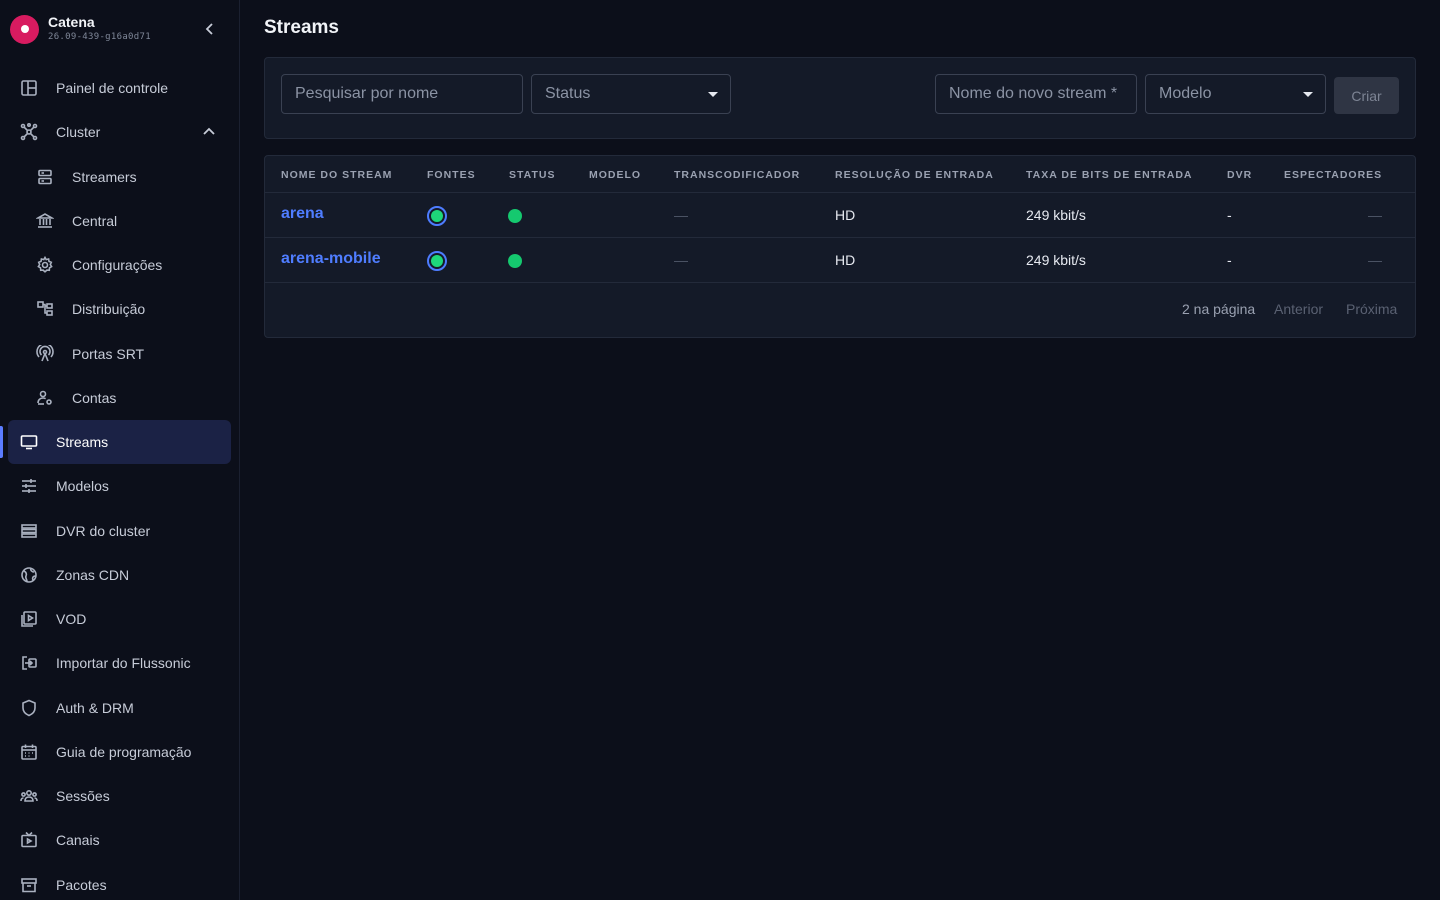  I want to click on sidebar-item-dvr-do-cluster: DVR do cluster, so click(119, 531).